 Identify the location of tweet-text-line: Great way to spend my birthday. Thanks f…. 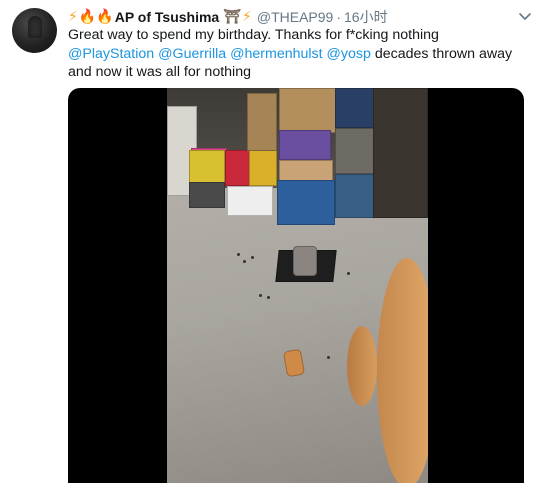
(253, 35).